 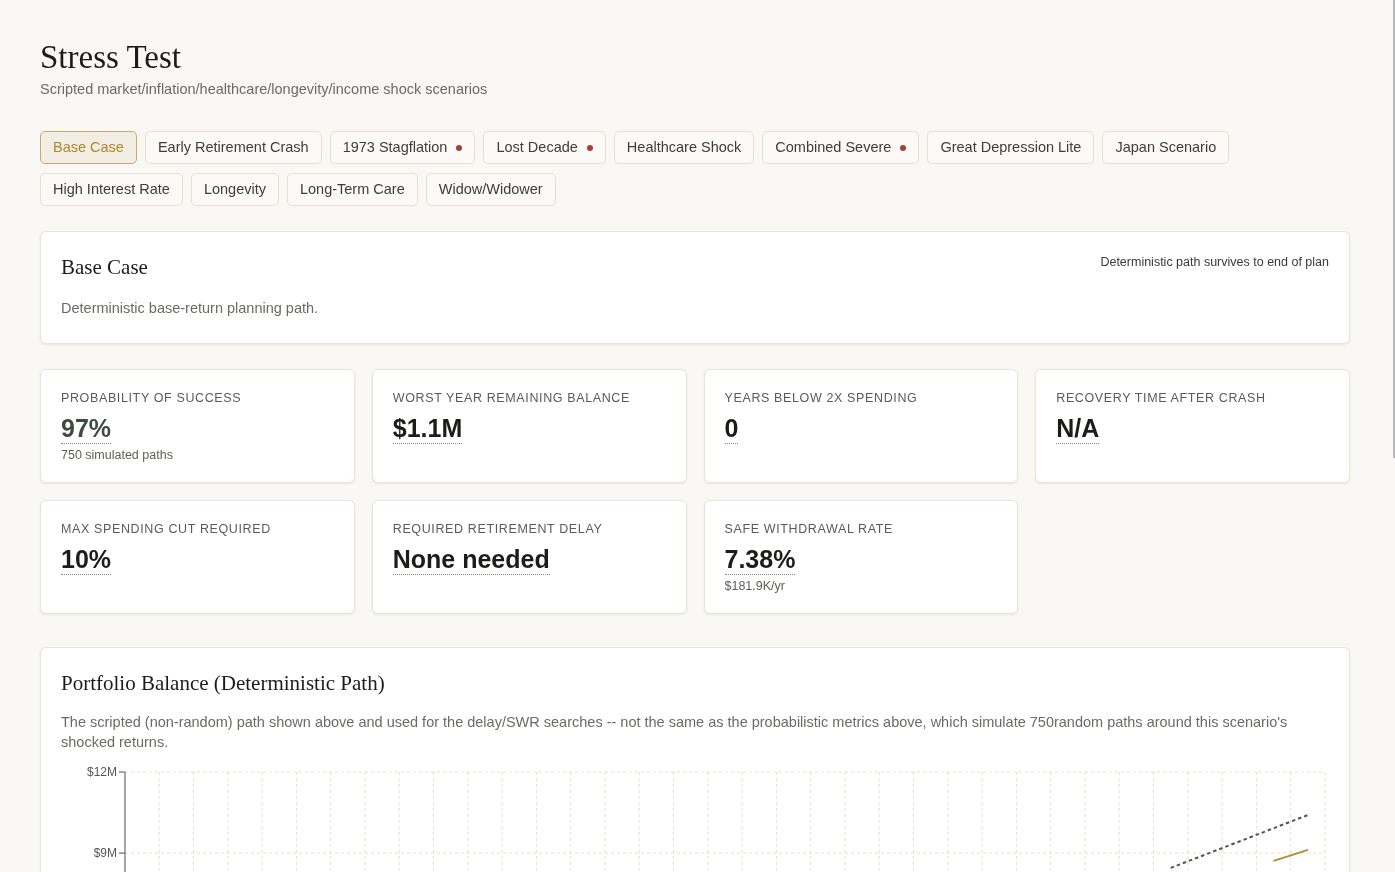 I want to click on metric-value: 7.38%, so click(x=760, y=560).